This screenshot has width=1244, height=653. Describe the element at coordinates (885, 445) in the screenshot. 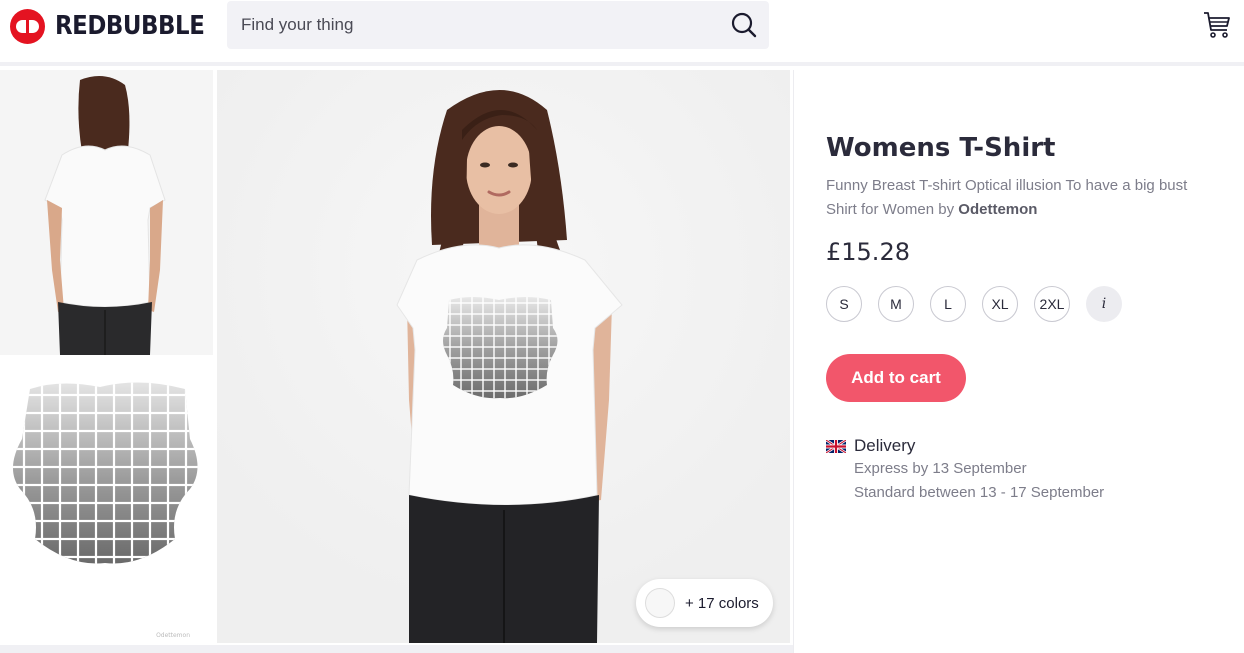

I see `delivery-title: Delivery` at that location.